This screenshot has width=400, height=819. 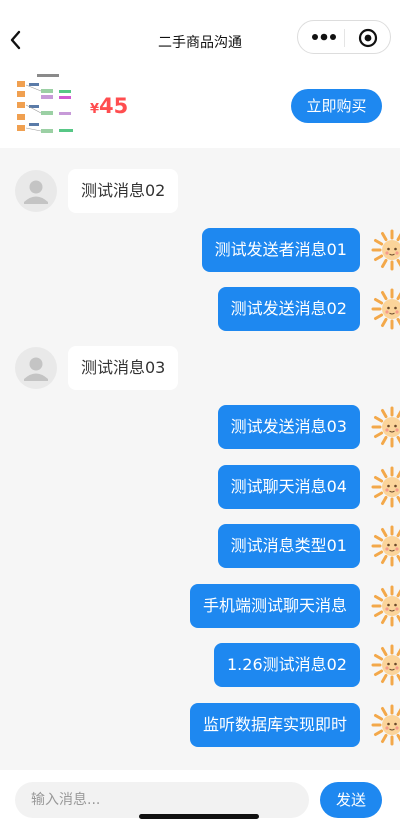 I want to click on message-input, so click(x=162, y=800).